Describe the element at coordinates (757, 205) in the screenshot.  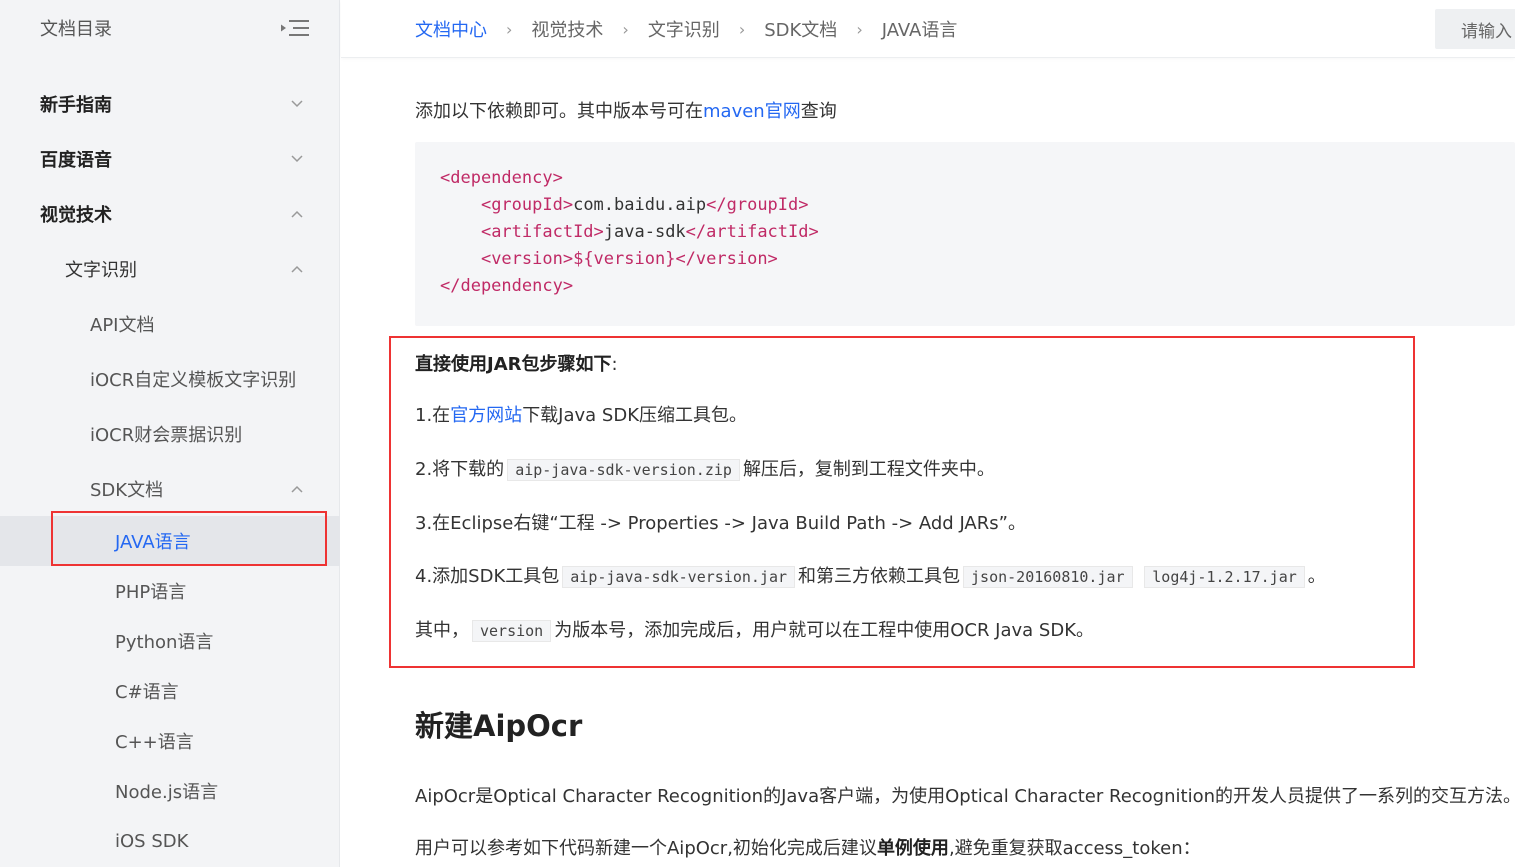
I see `code-tag: </groupId>` at that location.